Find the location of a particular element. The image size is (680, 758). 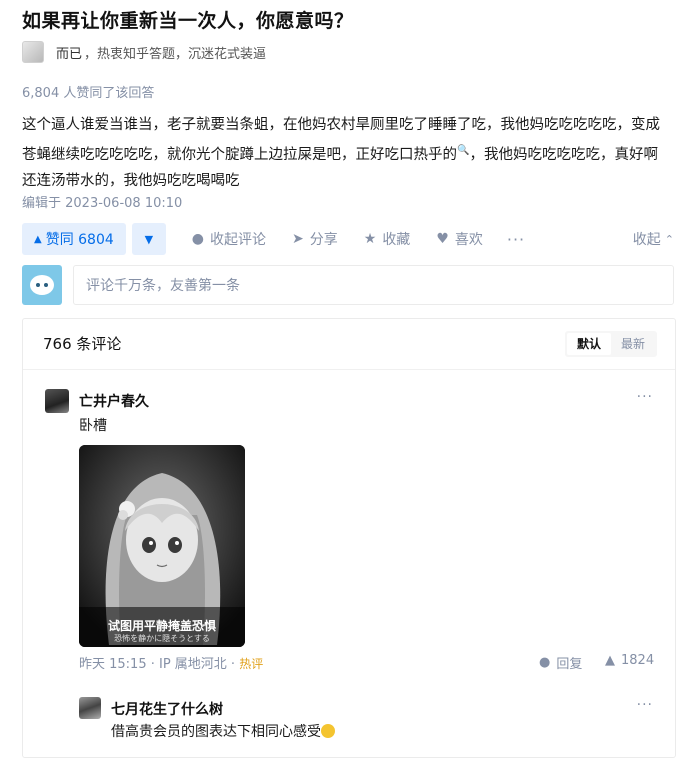

comment-author: 亡井户春久 is located at coordinates (114, 401).